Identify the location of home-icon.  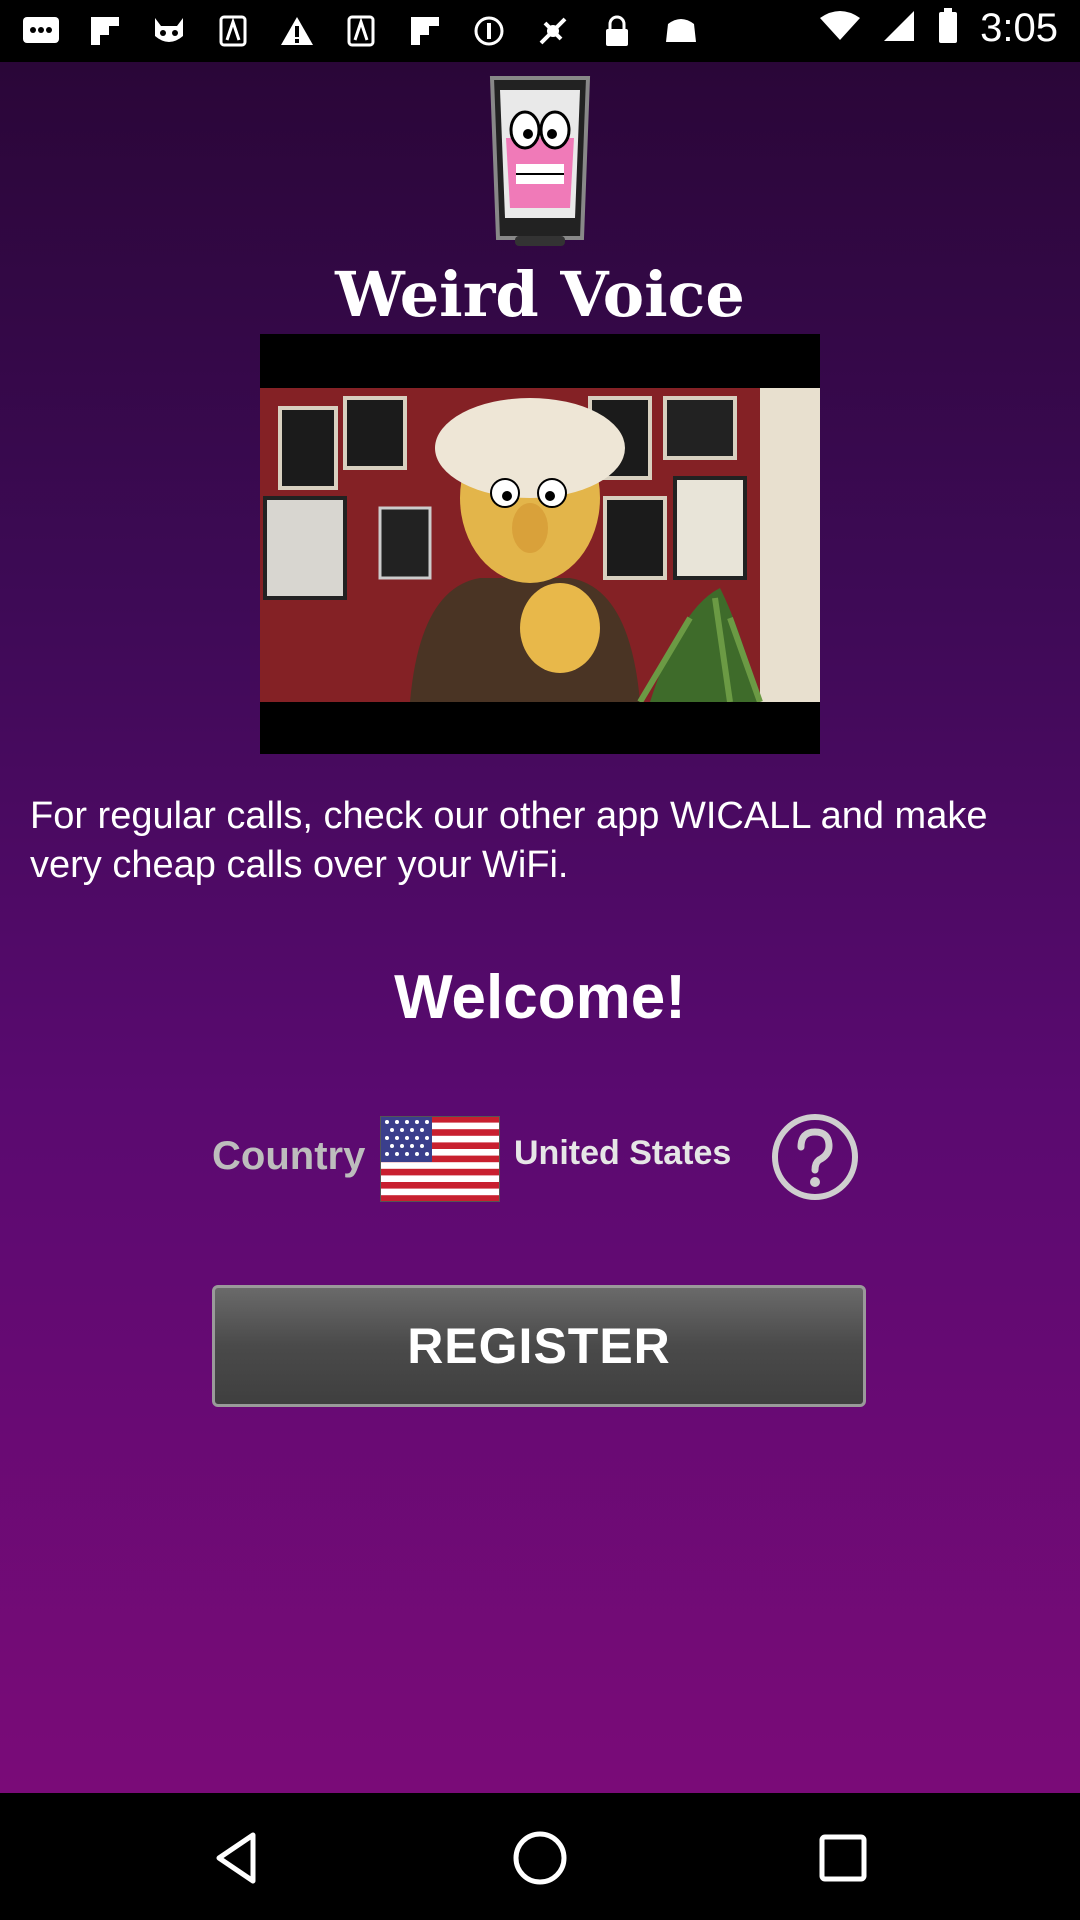
(540, 1858).